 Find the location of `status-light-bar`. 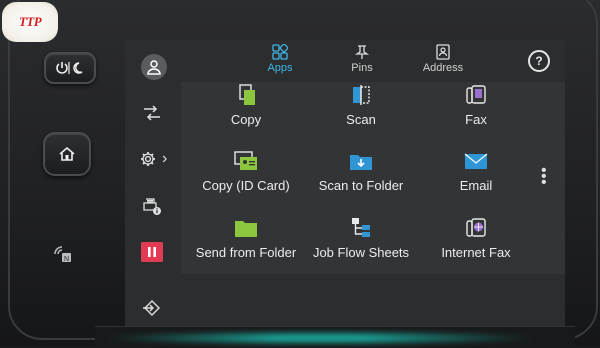

status-light-bar is located at coordinates (320, 338).